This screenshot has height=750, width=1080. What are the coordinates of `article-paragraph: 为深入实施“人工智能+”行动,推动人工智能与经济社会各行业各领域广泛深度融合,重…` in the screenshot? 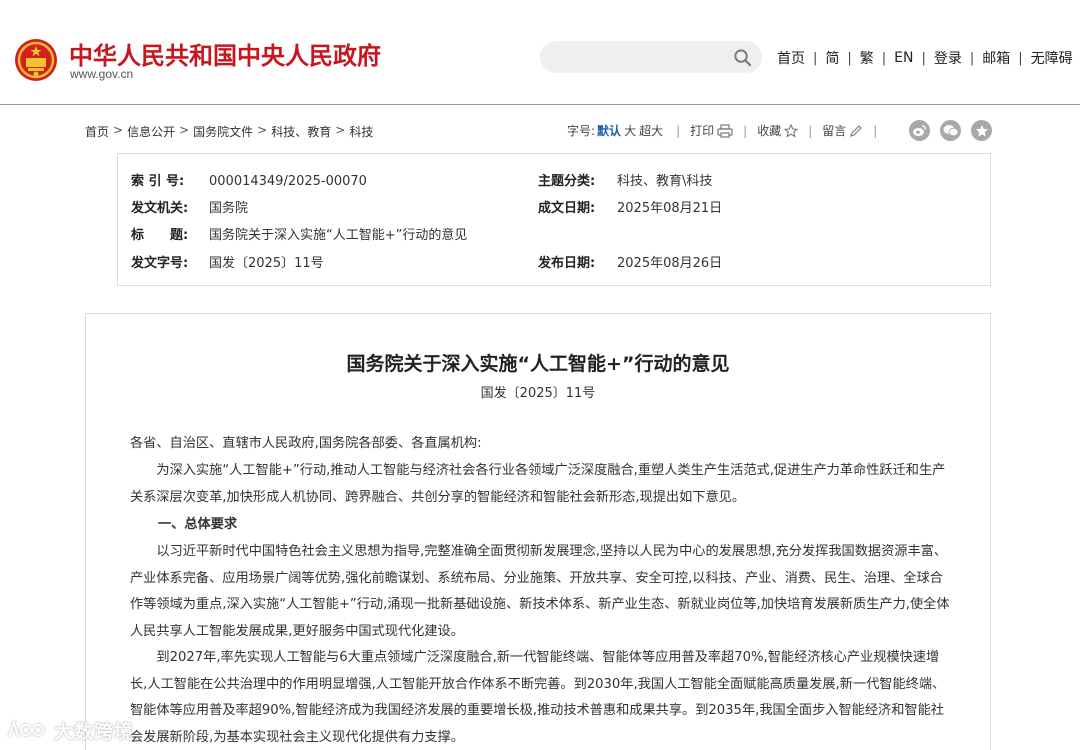 It's located at (538, 484).